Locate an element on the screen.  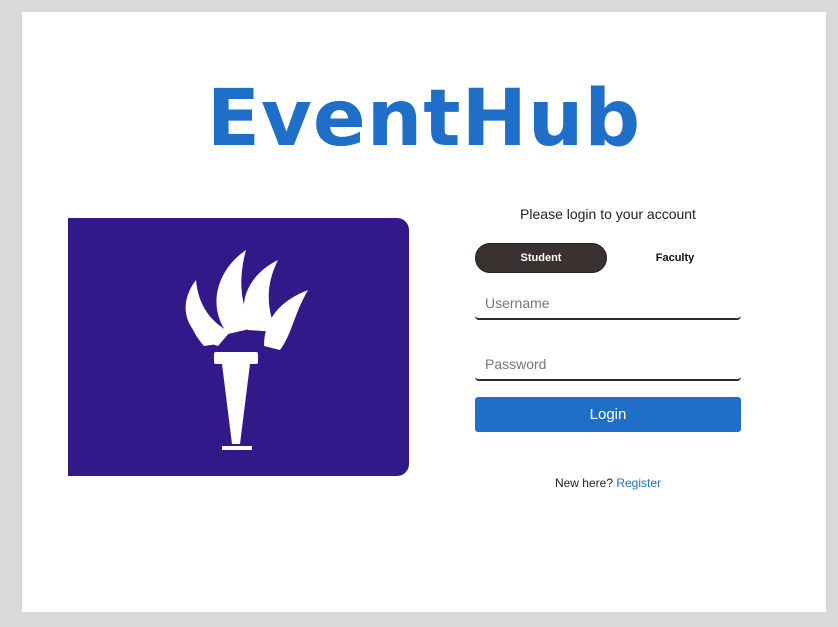
torch-icon is located at coordinates (246, 350).